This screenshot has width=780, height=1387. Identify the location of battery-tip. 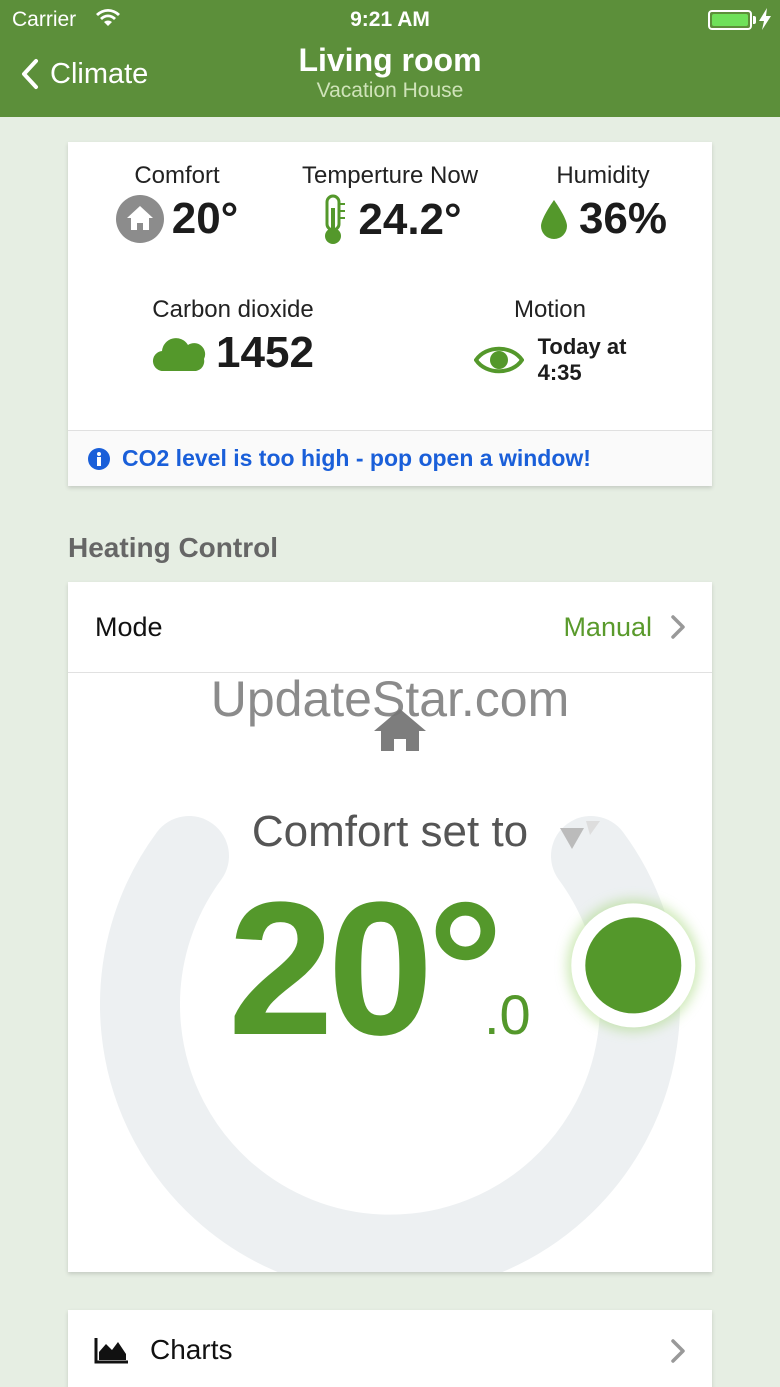
(754, 20).